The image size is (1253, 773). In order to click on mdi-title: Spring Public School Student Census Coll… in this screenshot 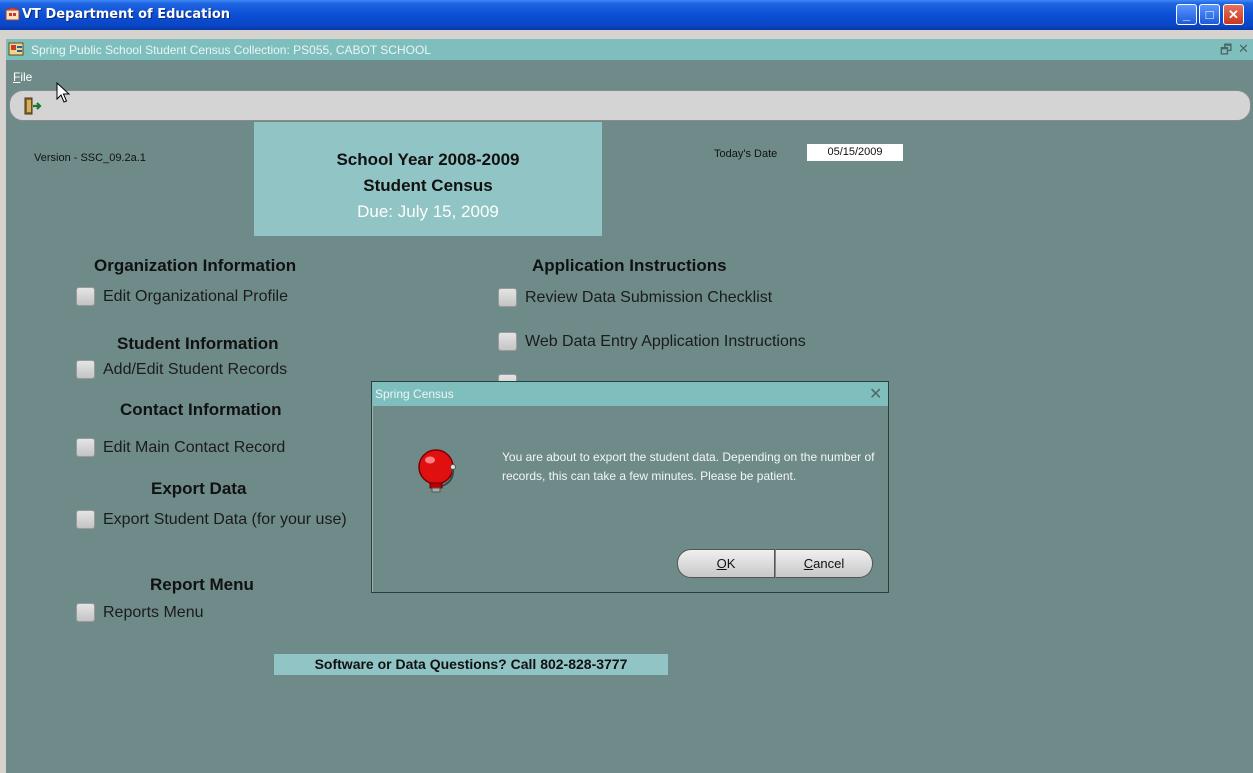, I will do `click(231, 50)`.